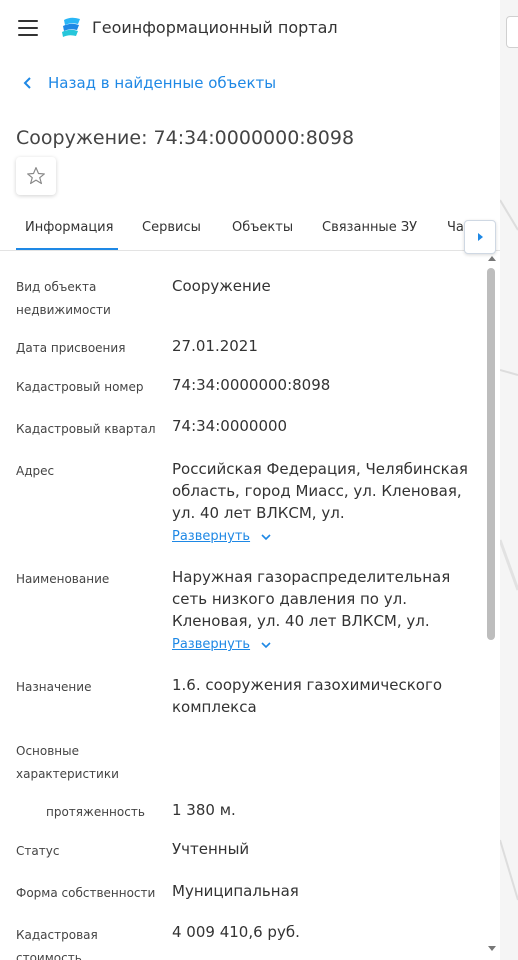 The image size is (518, 960). What do you see at coordinates (86, 893) in the screenshot?
I see `field-label: Форма собственности` at bounding box center [86, 893].